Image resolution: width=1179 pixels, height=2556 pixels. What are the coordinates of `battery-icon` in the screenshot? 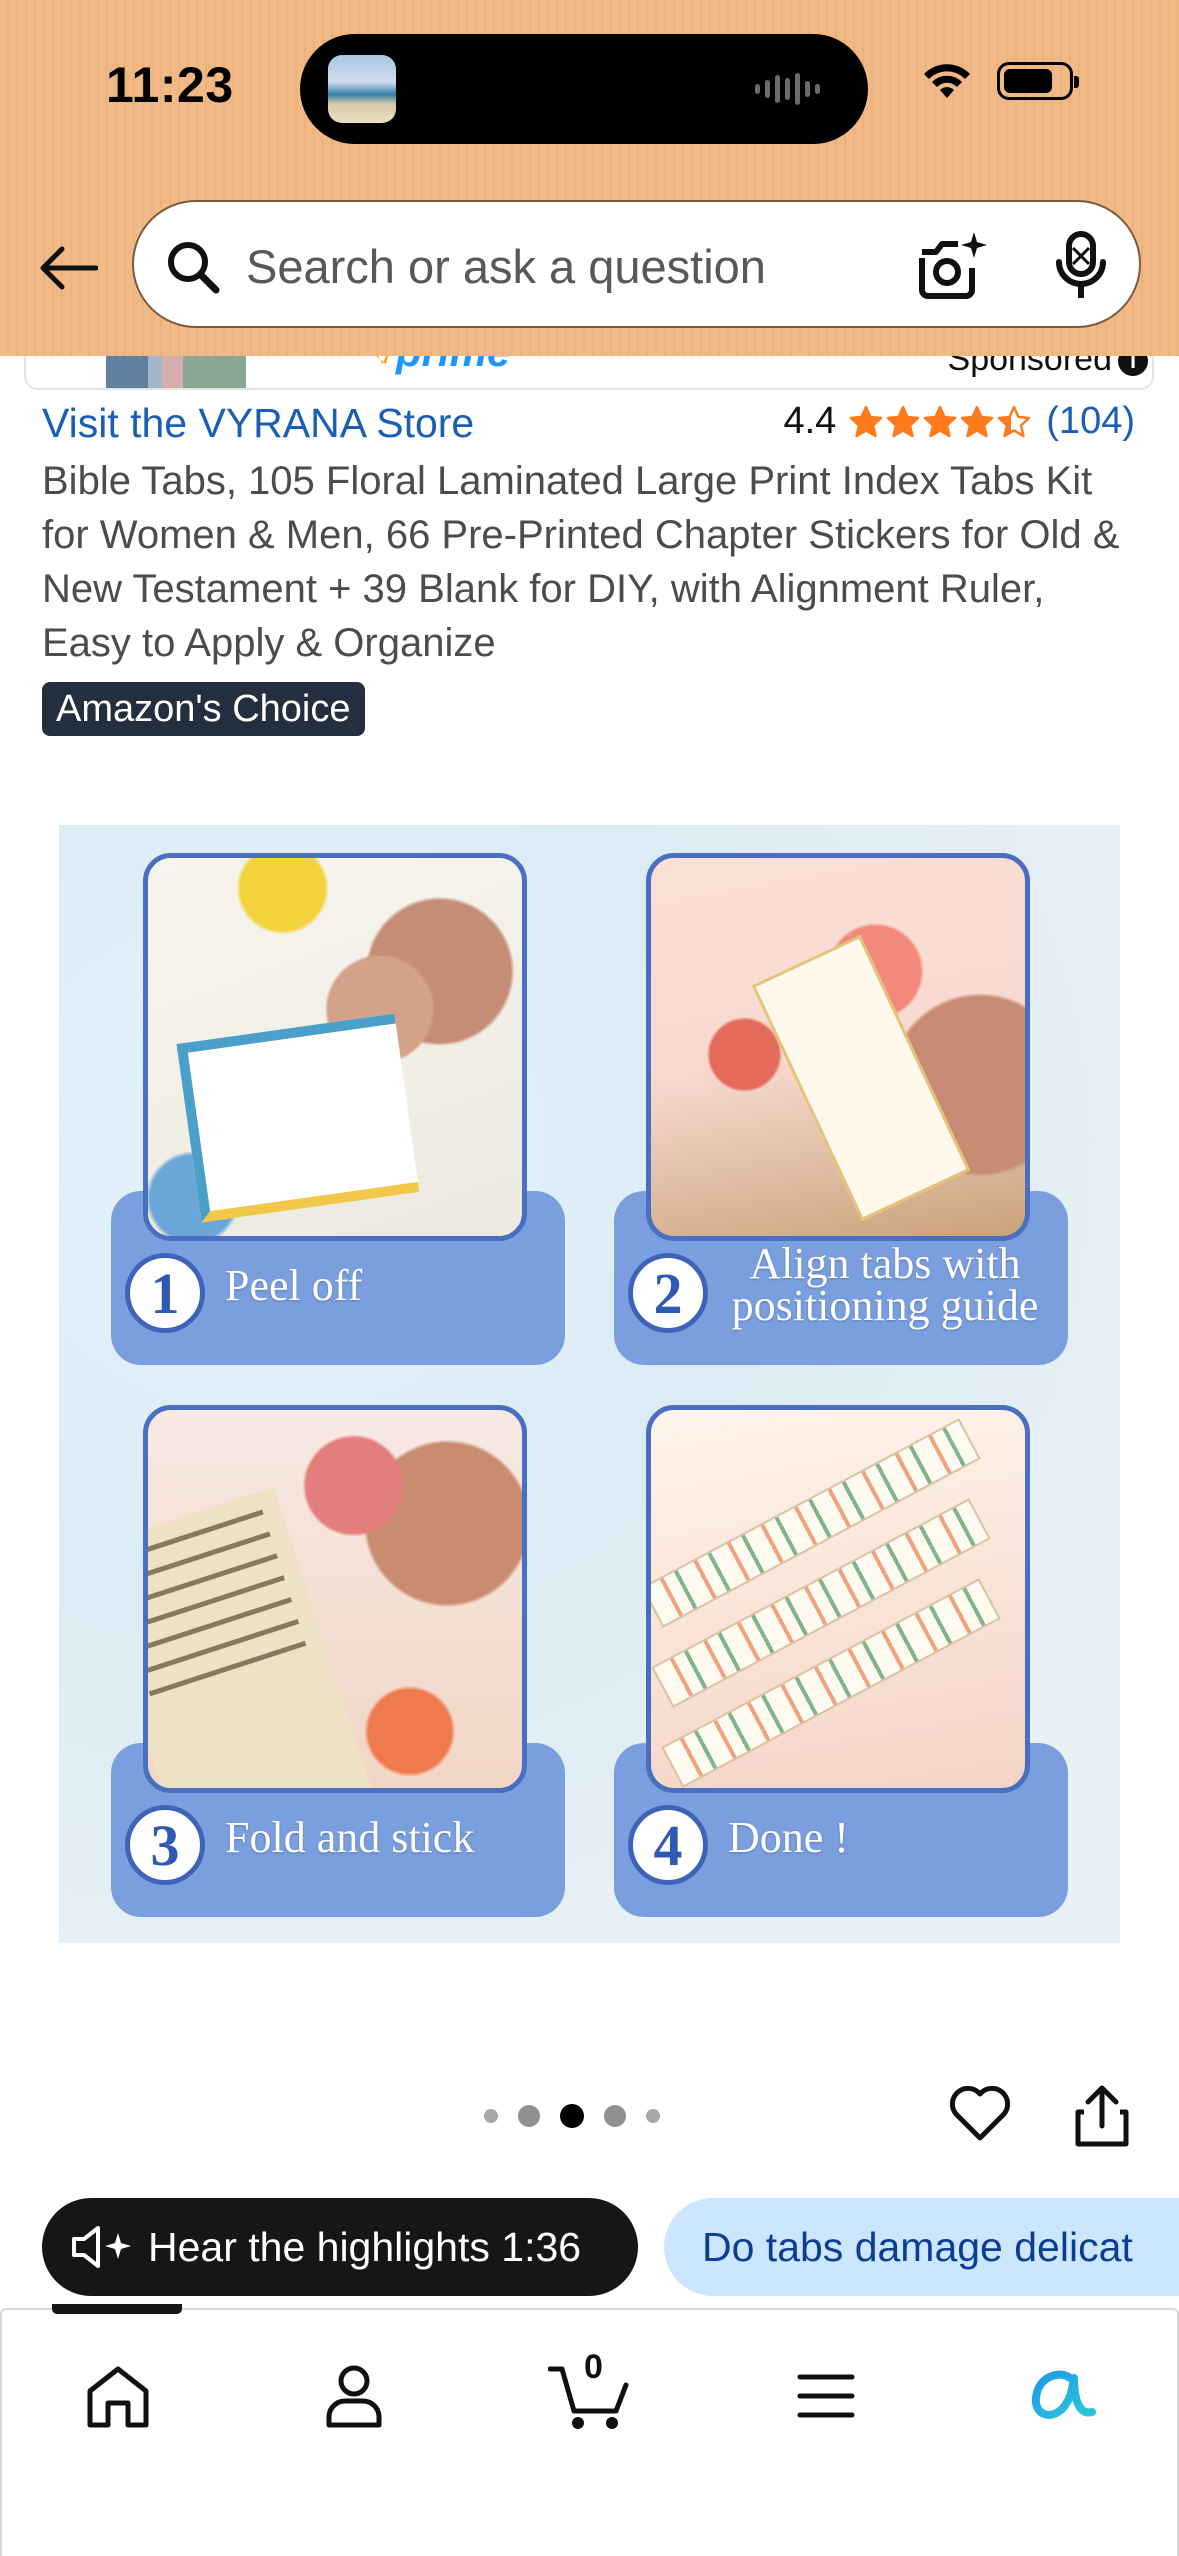 It's located at (1038, 81).